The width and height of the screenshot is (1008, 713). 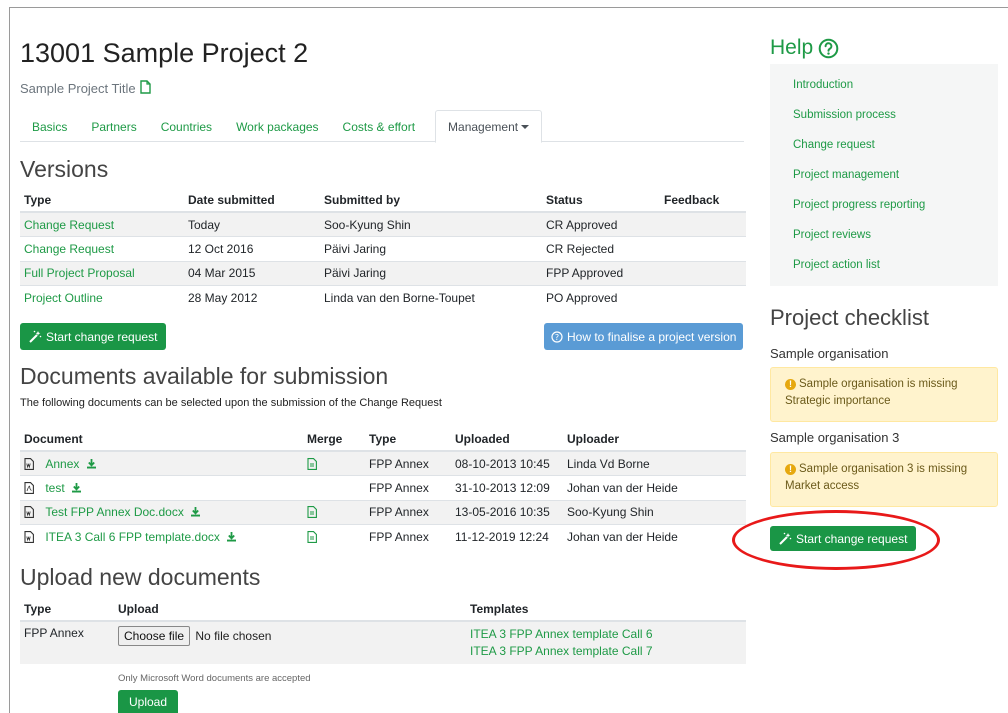 I want to click on column-header: Uploader, so click(x=654, y=439).